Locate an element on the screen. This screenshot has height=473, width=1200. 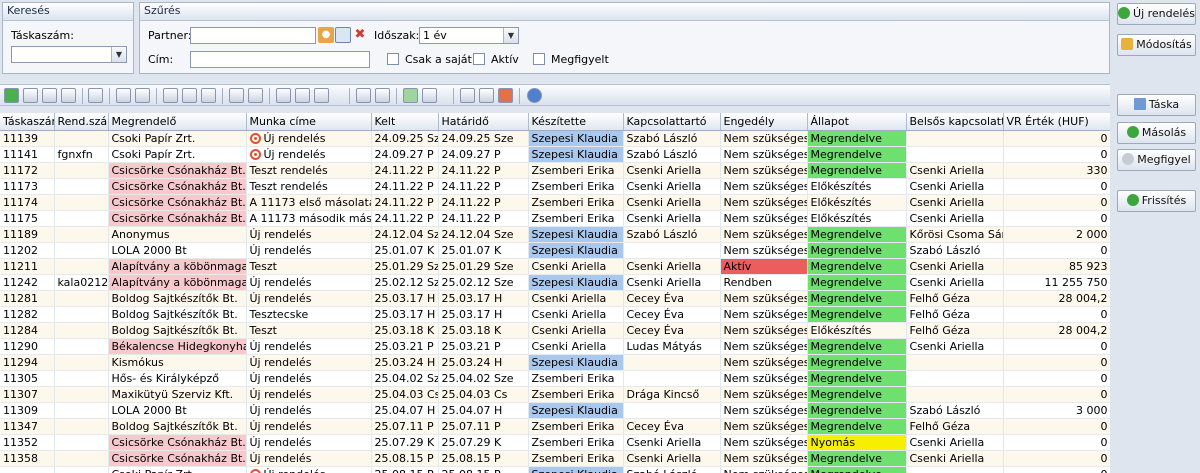
copy-icon is located at coordinates (363, 95).